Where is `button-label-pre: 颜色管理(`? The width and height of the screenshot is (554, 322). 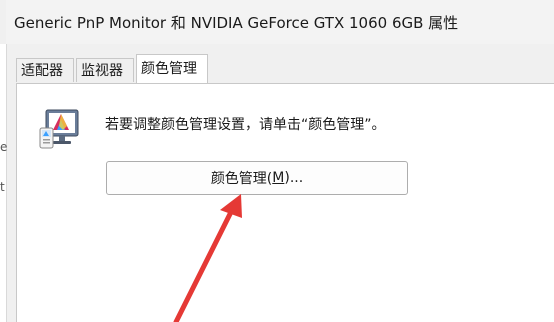
button-label-pre: 颜色管理( is located at coordinates (241, 179).